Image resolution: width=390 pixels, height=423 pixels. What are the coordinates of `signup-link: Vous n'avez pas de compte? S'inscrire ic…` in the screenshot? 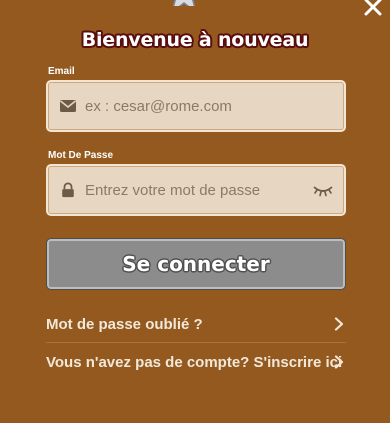 It's located at (196, 362).